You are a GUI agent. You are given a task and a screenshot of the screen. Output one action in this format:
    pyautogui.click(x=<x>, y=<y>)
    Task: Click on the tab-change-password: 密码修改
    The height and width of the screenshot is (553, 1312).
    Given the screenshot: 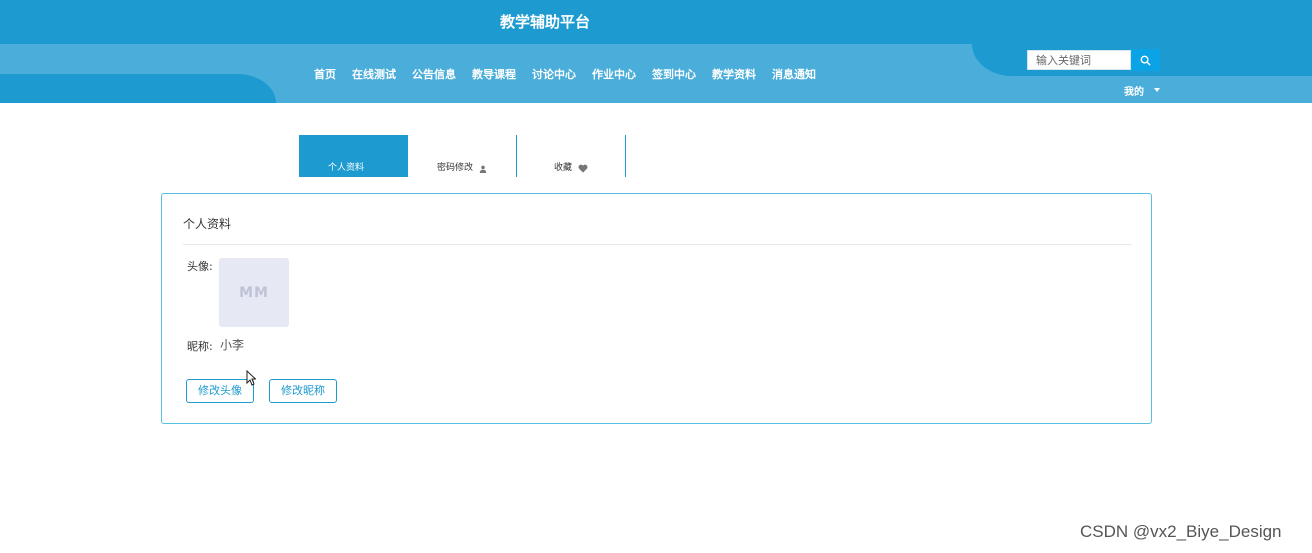 What is the action you would take?
    pyautogui.click(x=462, y=156)
    